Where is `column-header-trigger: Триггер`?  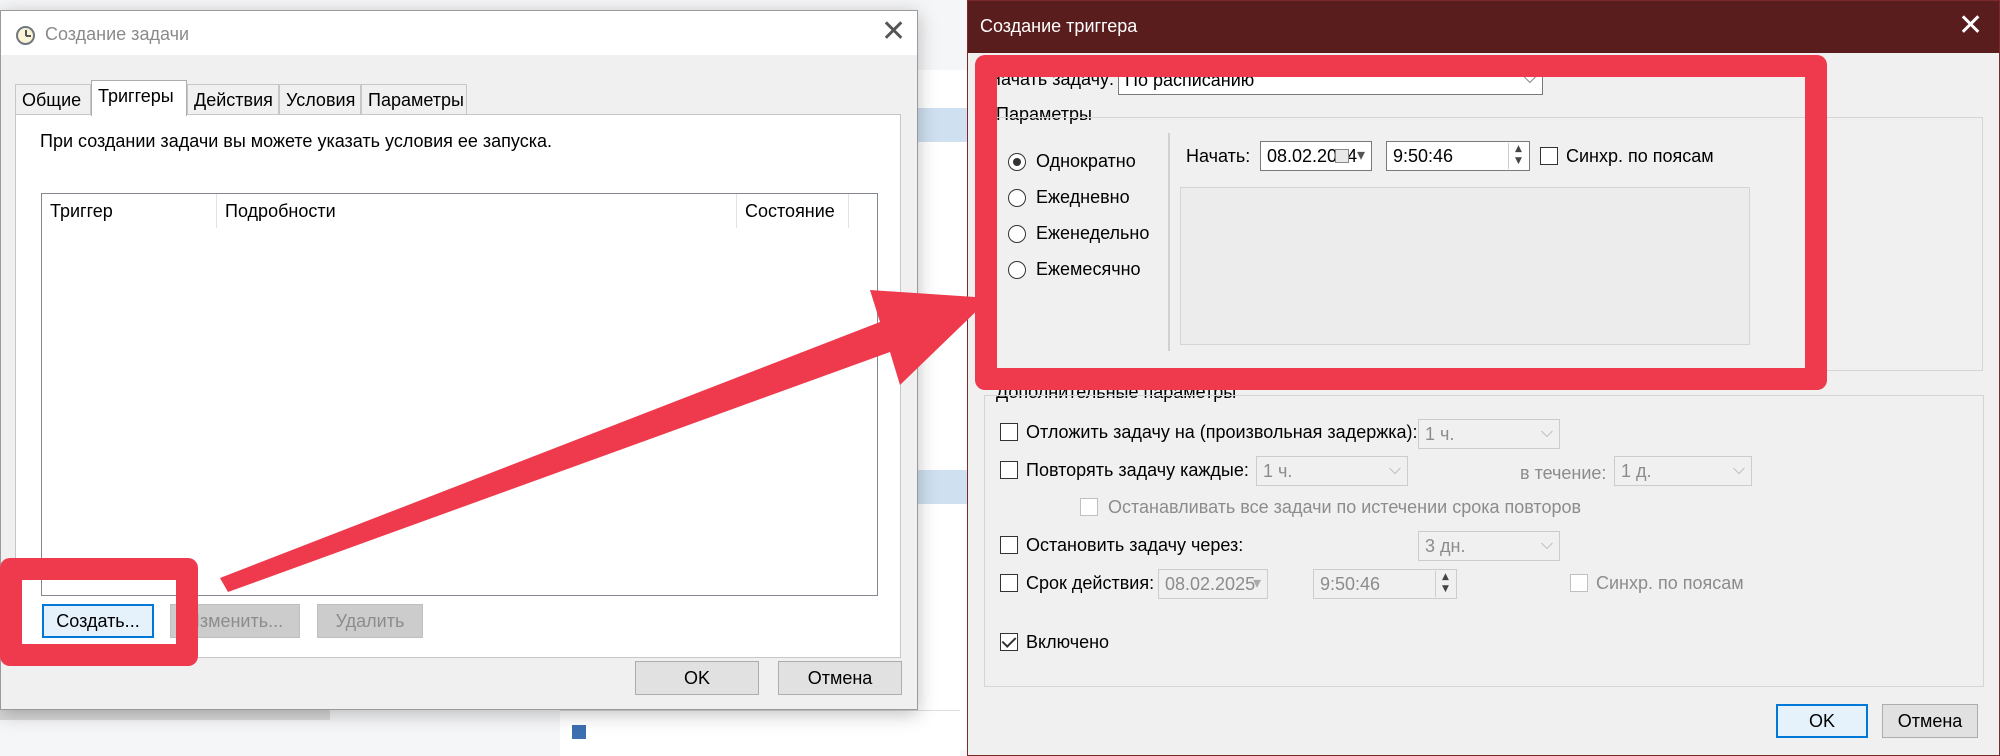
column-header-trigger: Триггер is located at coordinates (129, 211).